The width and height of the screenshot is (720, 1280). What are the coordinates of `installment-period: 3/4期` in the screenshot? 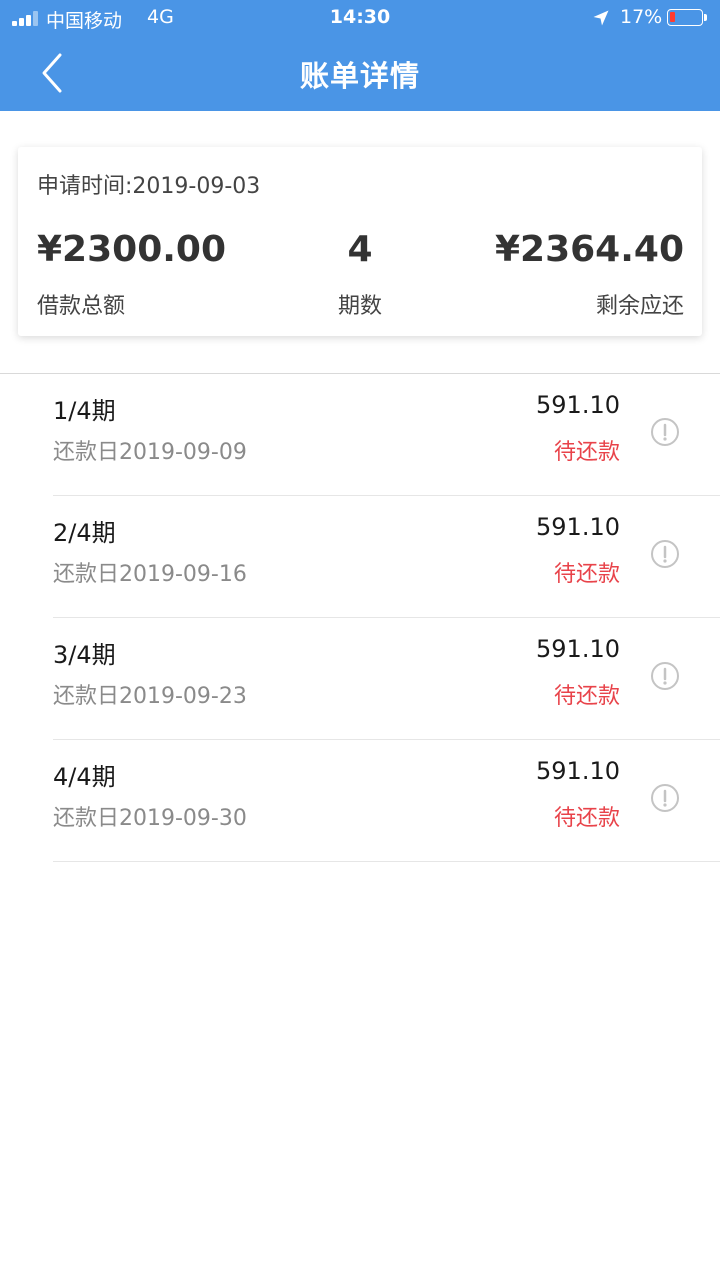 It's located at (84, 655).